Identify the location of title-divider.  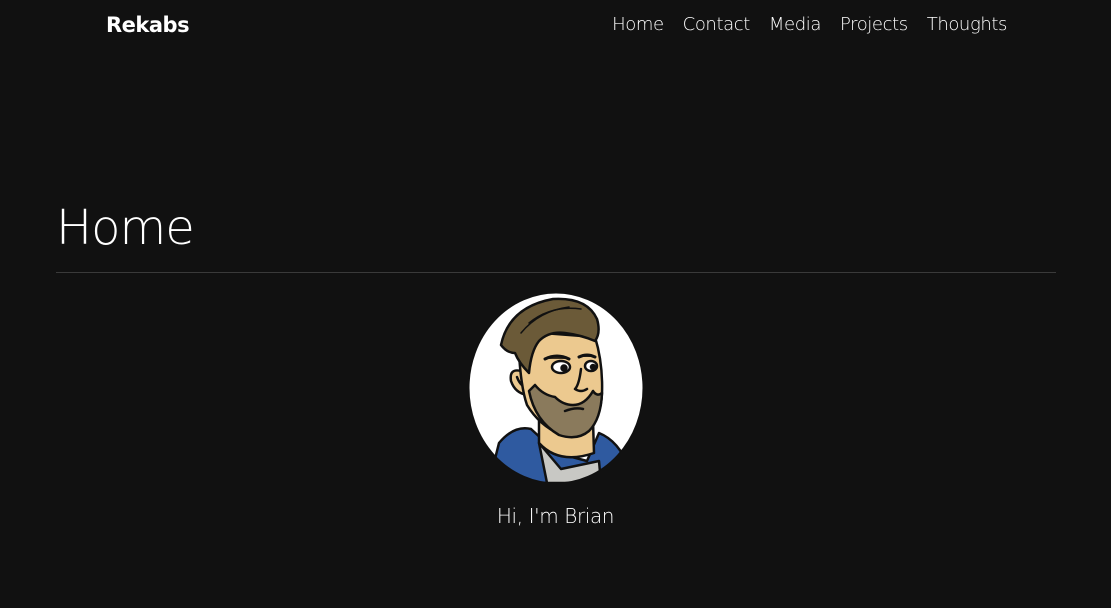
(556, 272).